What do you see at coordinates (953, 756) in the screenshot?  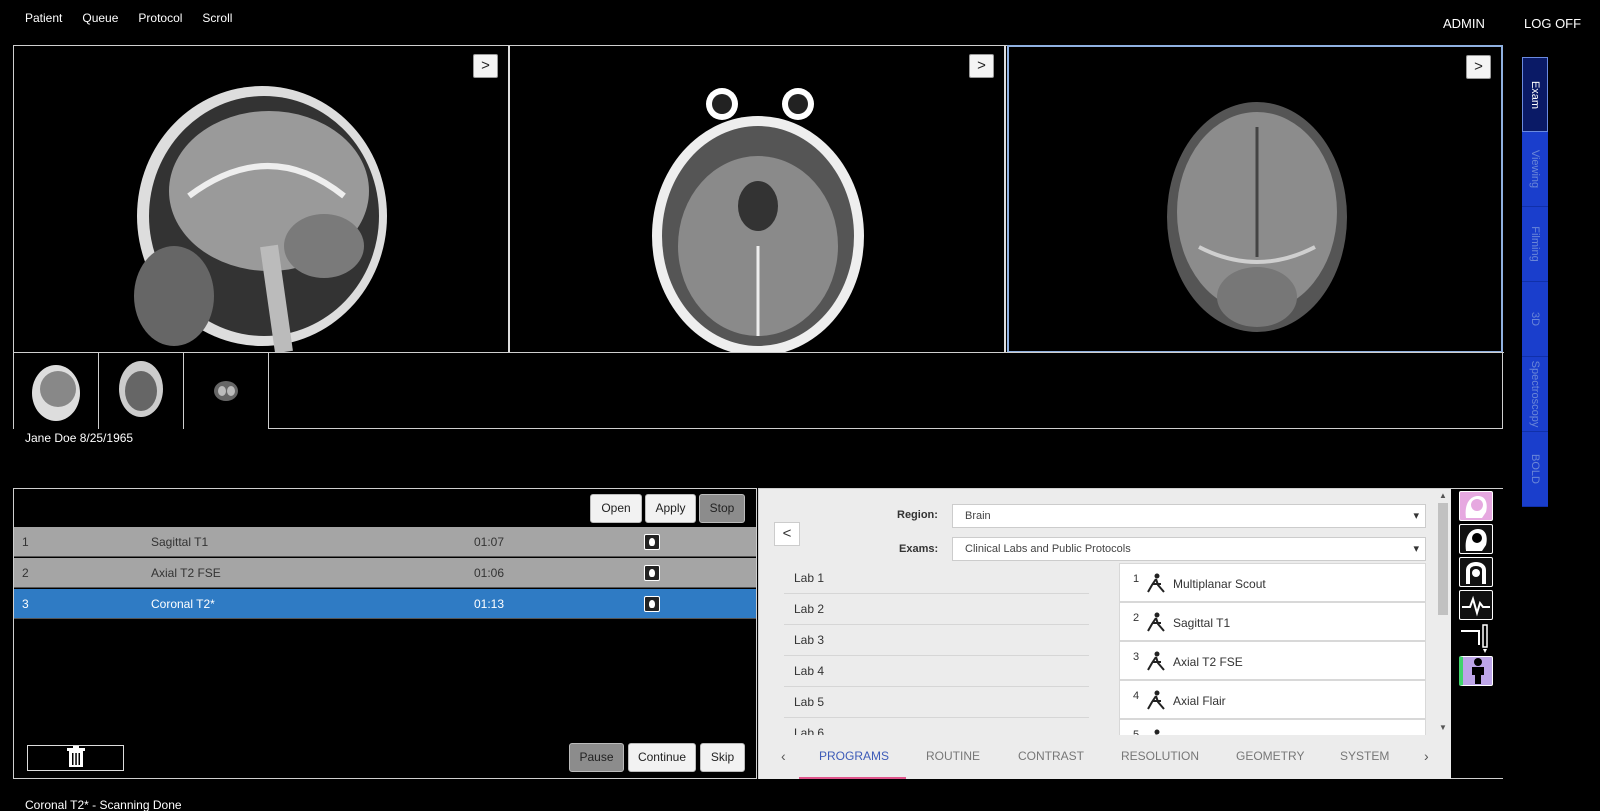 I see `tab-routine: ROUTINE` at bounding box center [953, 756].